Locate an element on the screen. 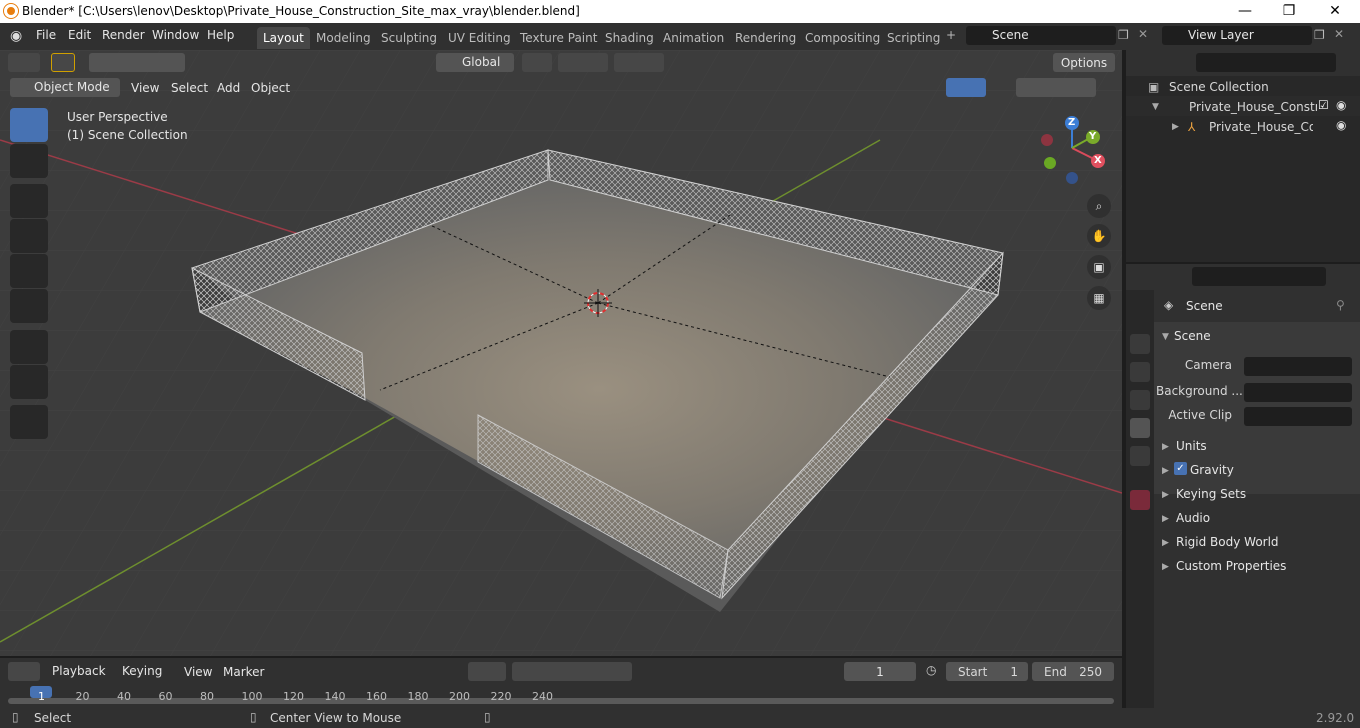 This screenshot has width=1360, height=728. delete-scene-icon: ✕ is located at coordinates (1143, 34).